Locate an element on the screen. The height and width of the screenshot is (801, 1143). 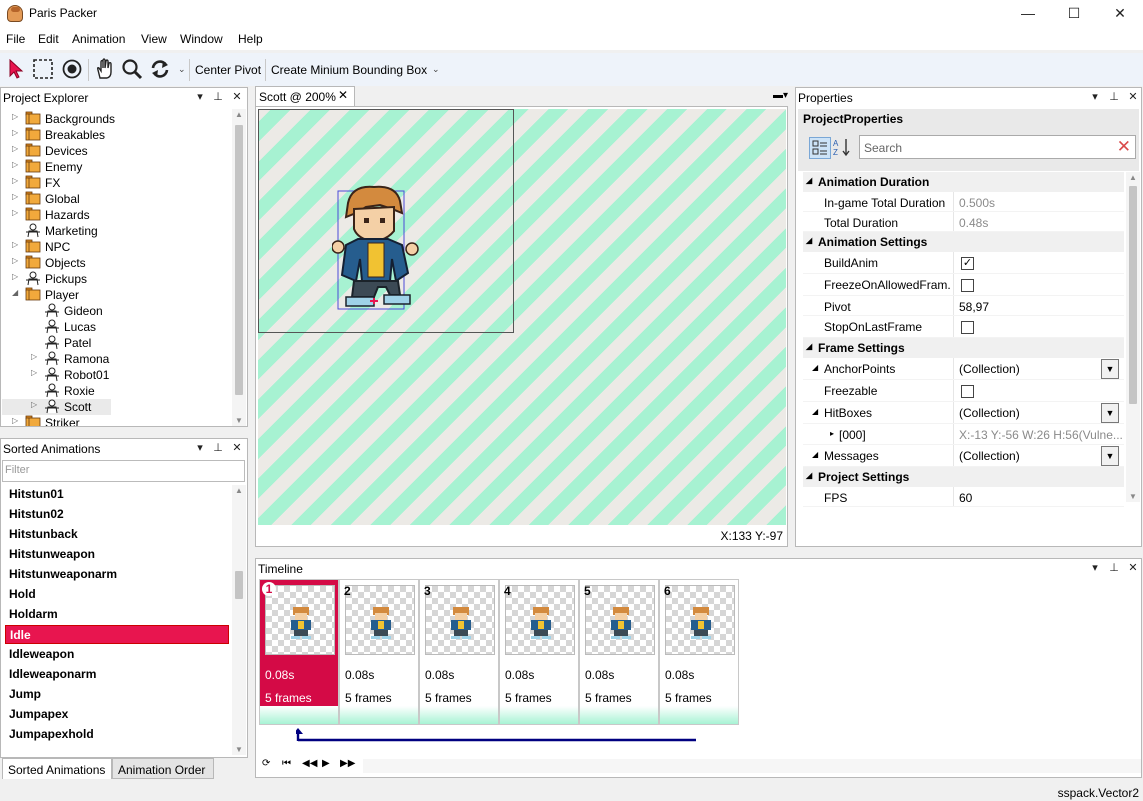
property-row: In-game Total Duration 0.500s is located at coordinates (963, 202).